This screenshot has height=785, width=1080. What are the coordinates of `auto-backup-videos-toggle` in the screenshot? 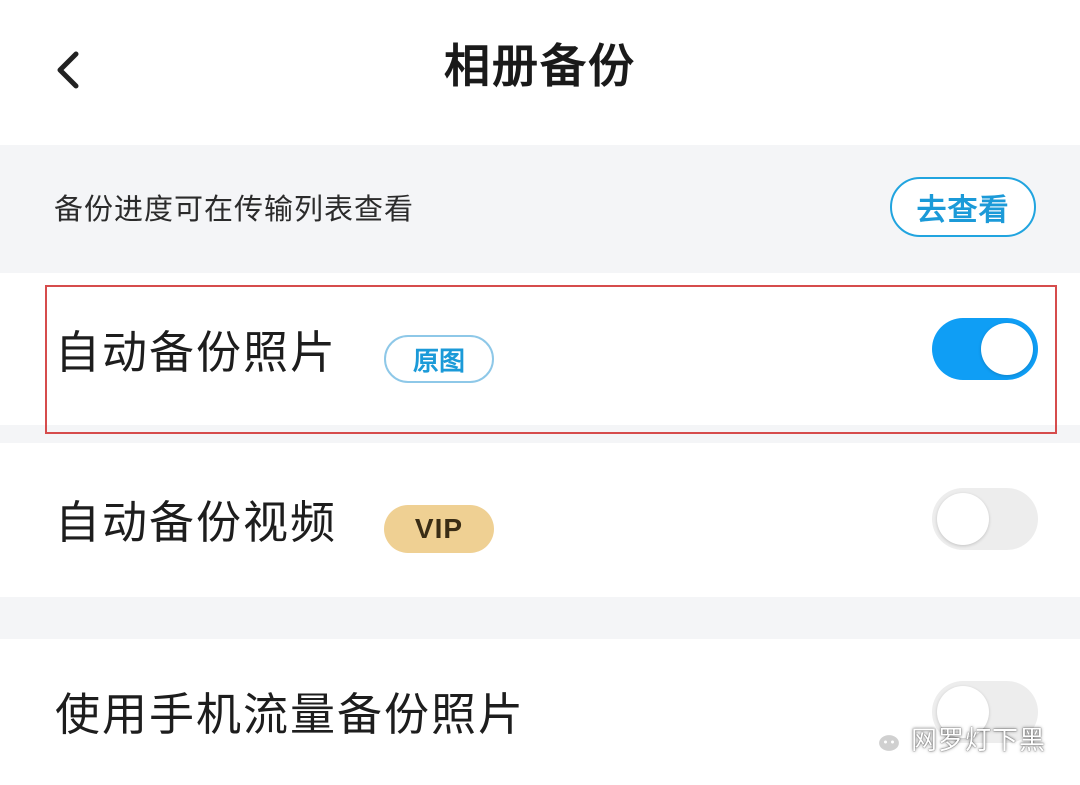 It's located at (985, 519).